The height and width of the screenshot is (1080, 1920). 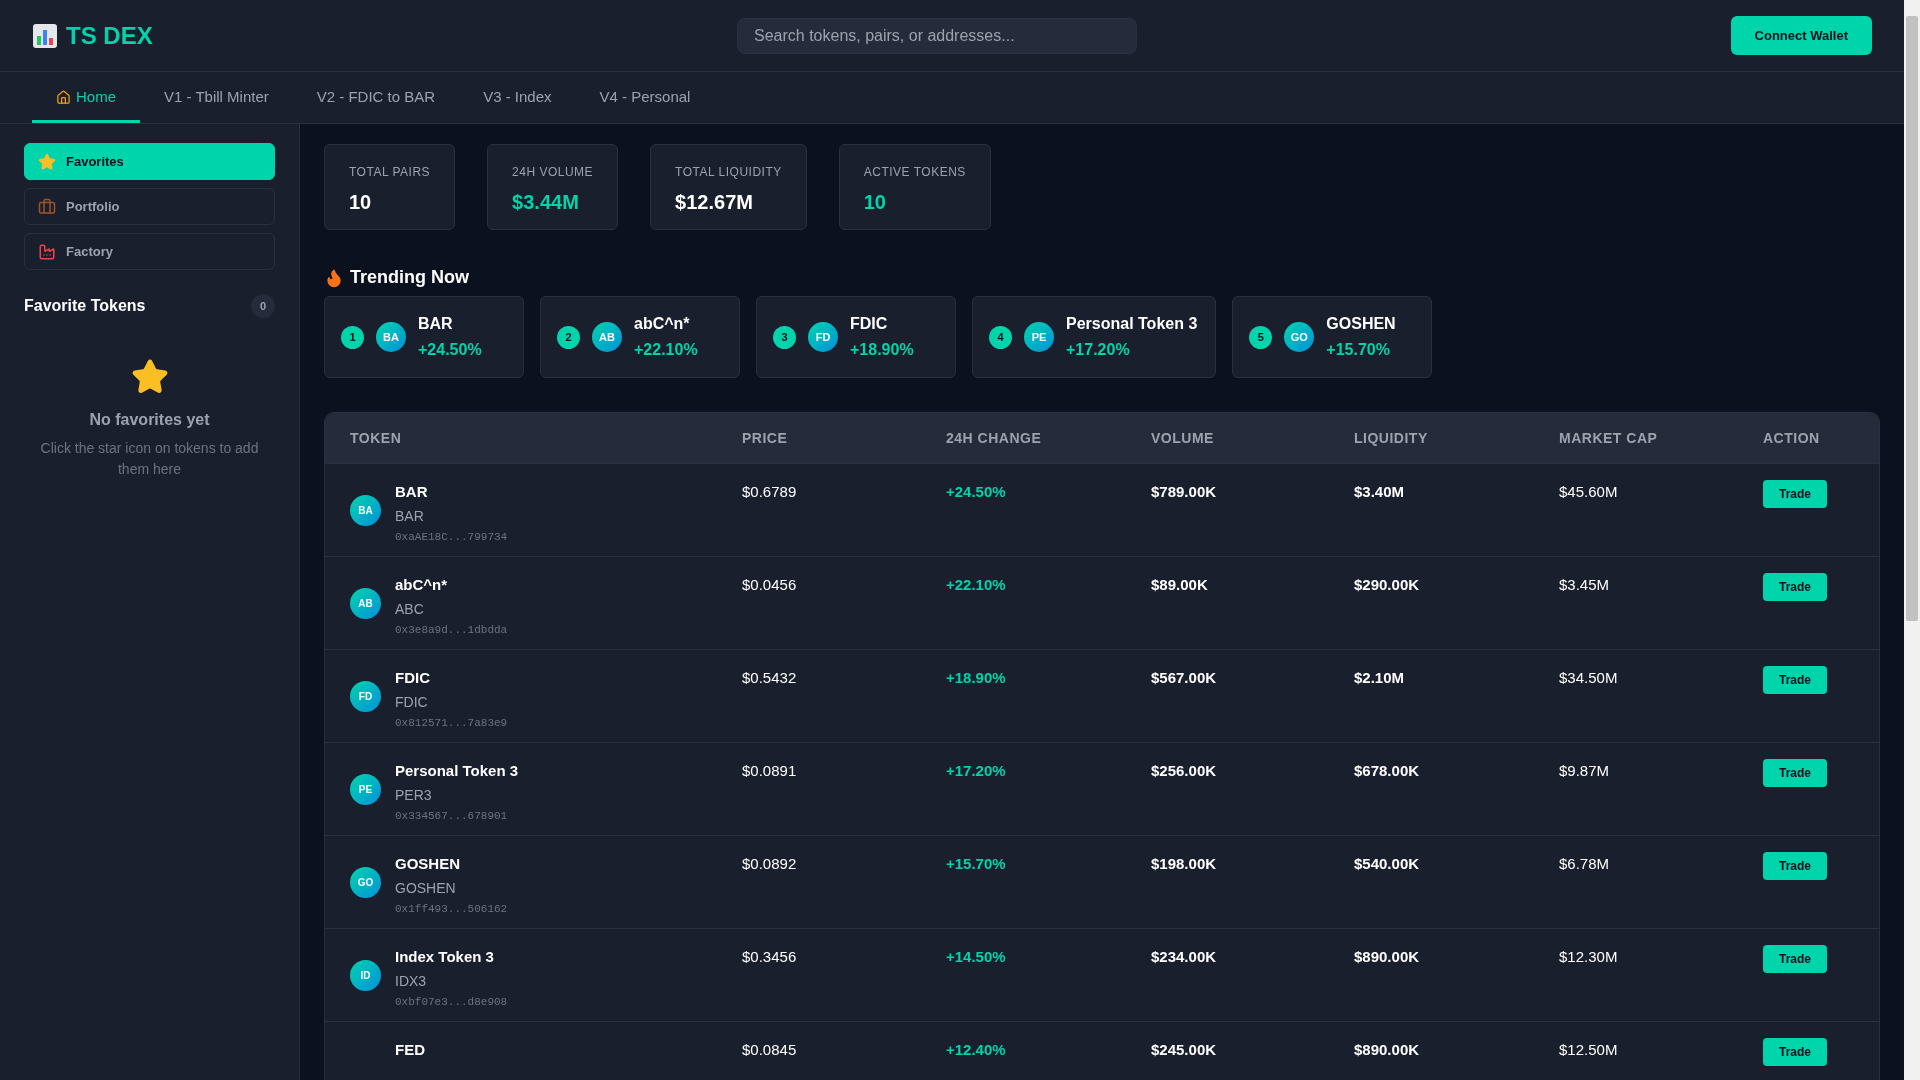 I want to click on volume-cell-text: $567.00K, so click(x=1184, y=678).